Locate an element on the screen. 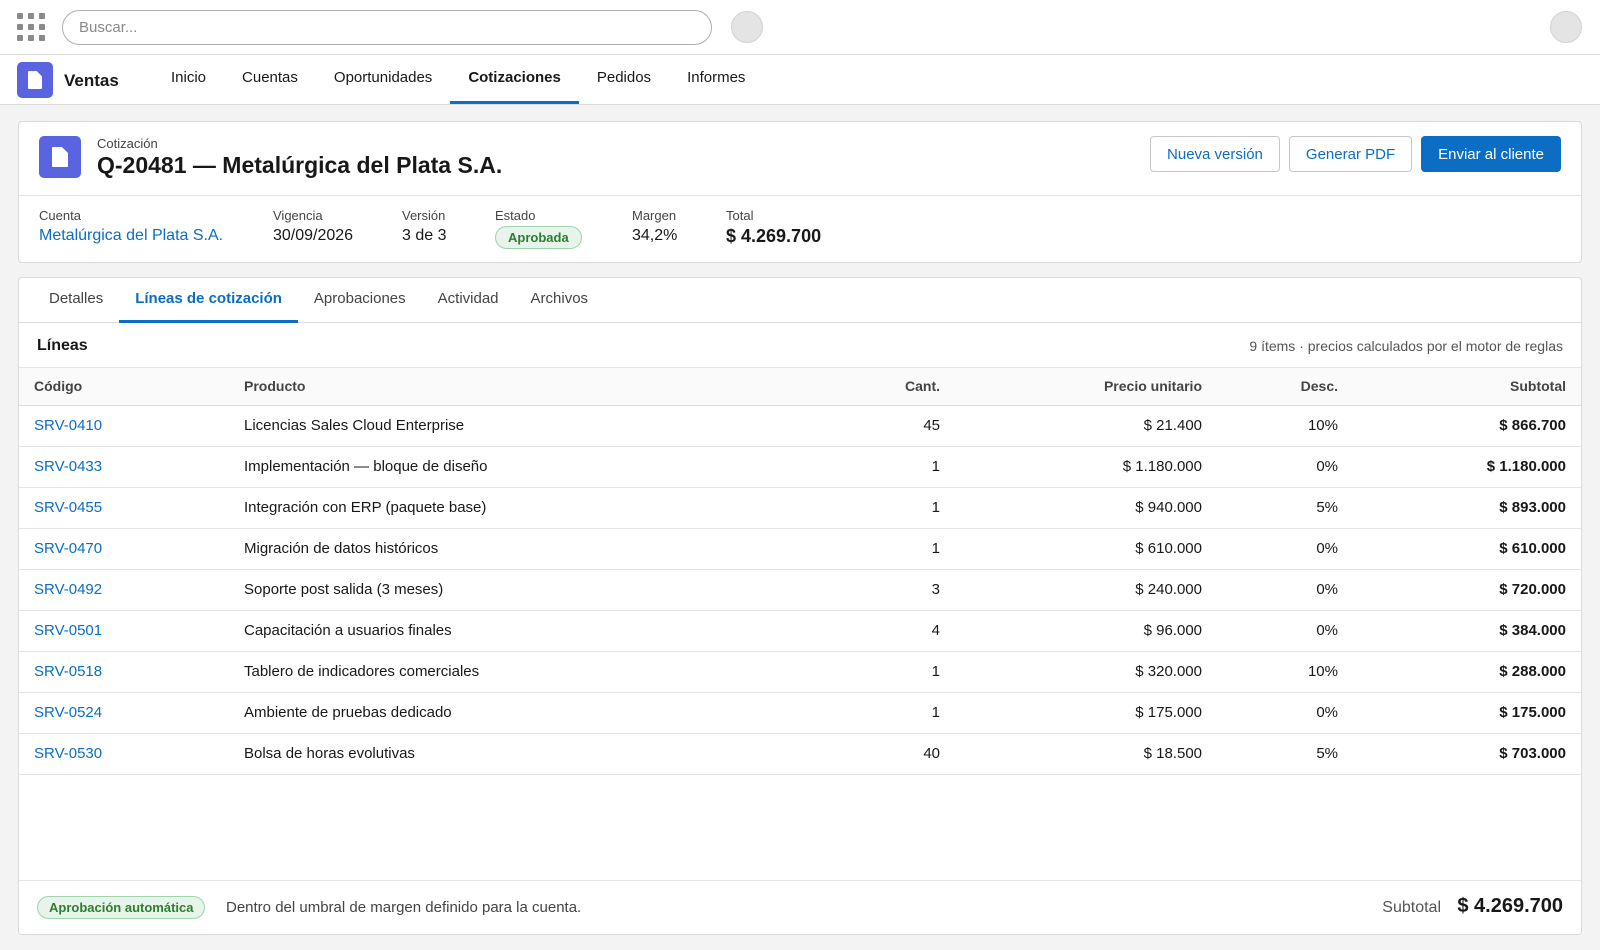 The height and width of the screenshot is (950, 1600). line-code-link: SRV-0524 is located at coordinates (124, 713).